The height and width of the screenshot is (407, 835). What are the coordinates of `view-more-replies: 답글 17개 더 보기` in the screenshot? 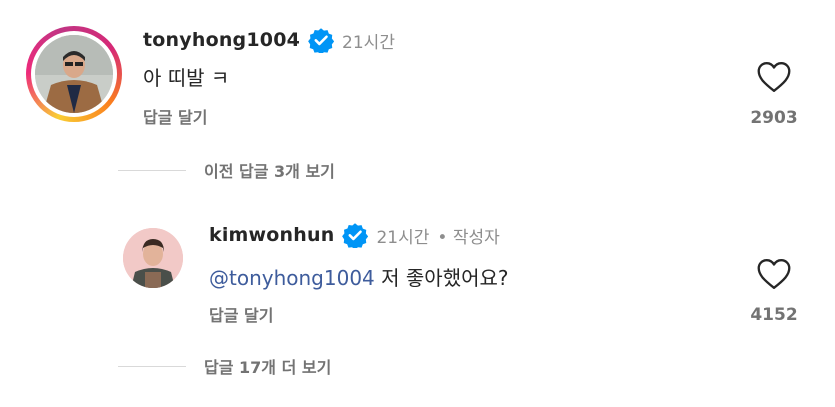 It's located at (224, 366).